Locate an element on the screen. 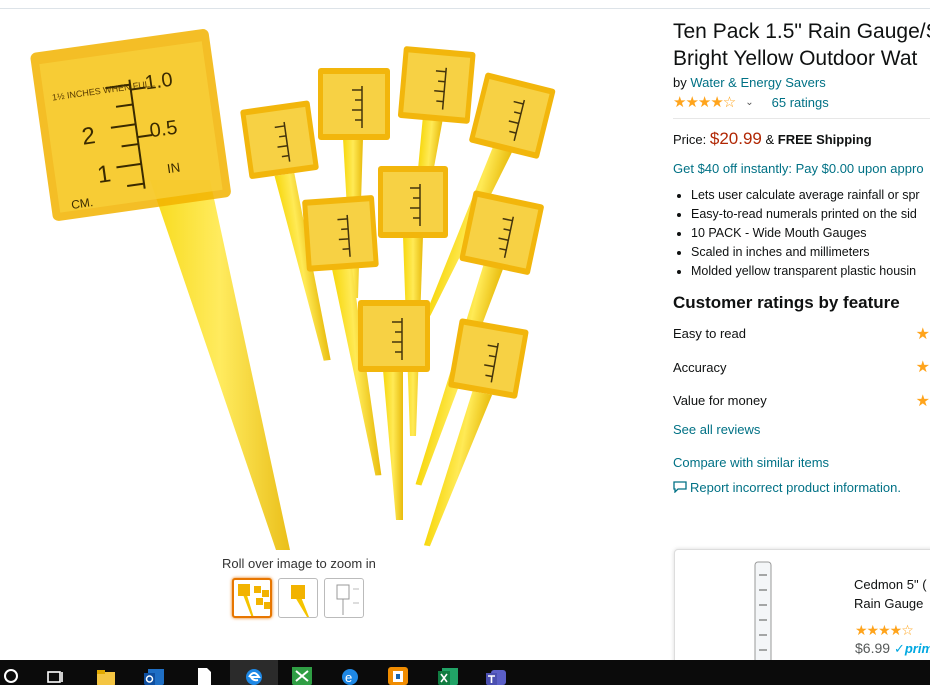 The height and width of the screenshot is (685, 930). related-star-rating-icon: ★★★★☆ is located at coordinates (884, 630).